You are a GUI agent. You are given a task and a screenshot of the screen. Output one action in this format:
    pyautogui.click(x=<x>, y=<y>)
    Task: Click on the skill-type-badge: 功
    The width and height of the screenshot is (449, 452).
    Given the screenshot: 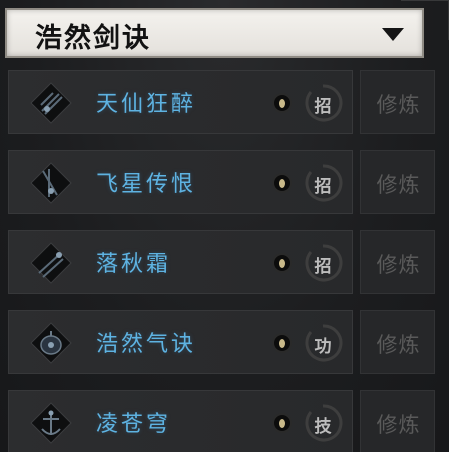 What is the action you would take?
    pyautogui.click(x=323, y=343)
    